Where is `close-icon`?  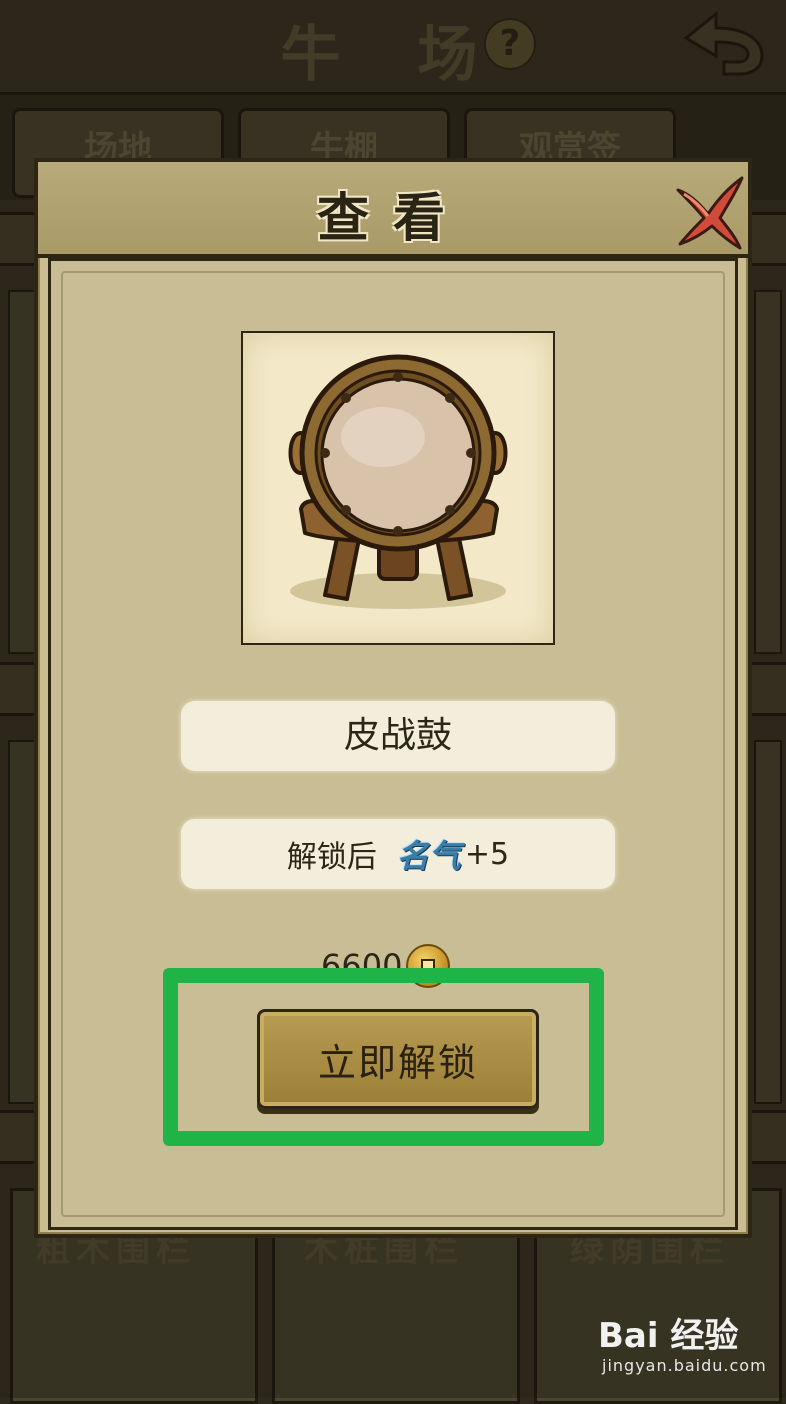 close-icon is located at coordinates (710, 213).